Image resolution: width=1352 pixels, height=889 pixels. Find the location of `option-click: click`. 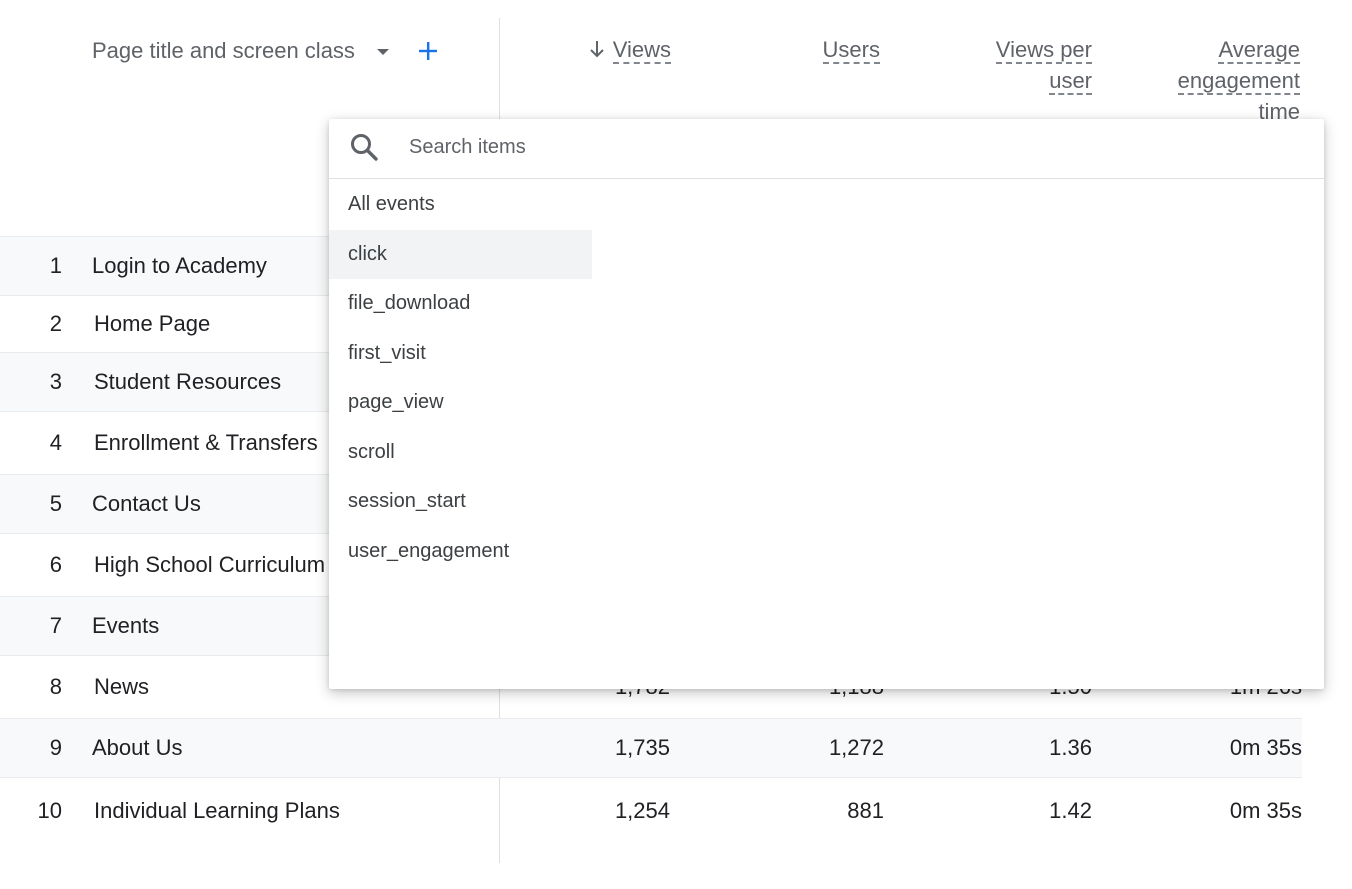

option-click: click is located at coordinates (460, 254).